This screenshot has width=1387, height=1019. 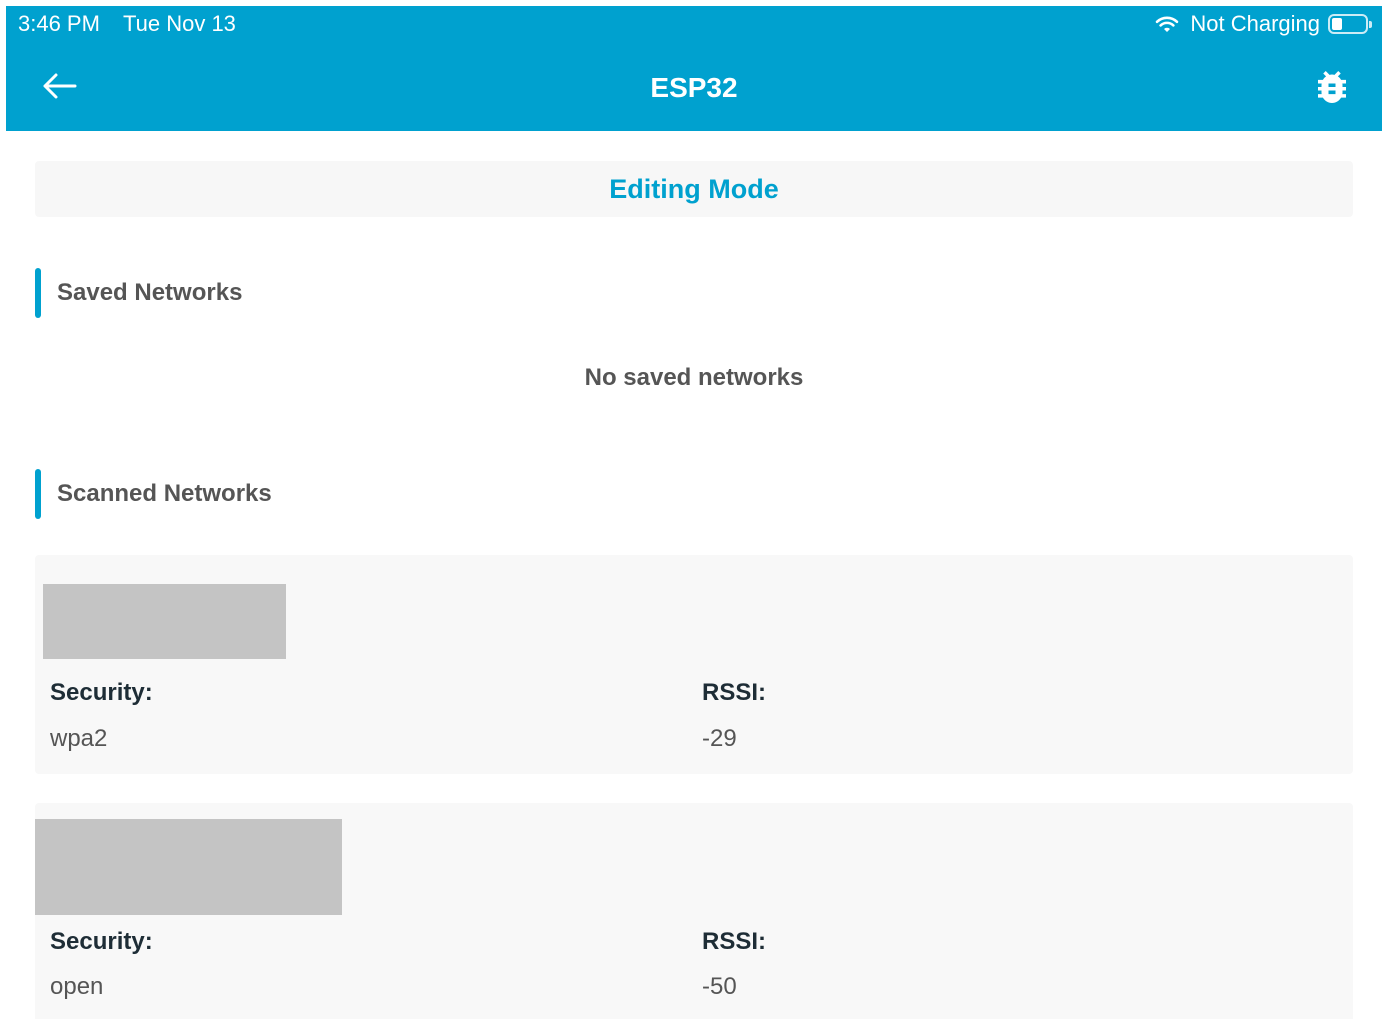 I want to click on bug-icon, so click(x=1332, y=87).